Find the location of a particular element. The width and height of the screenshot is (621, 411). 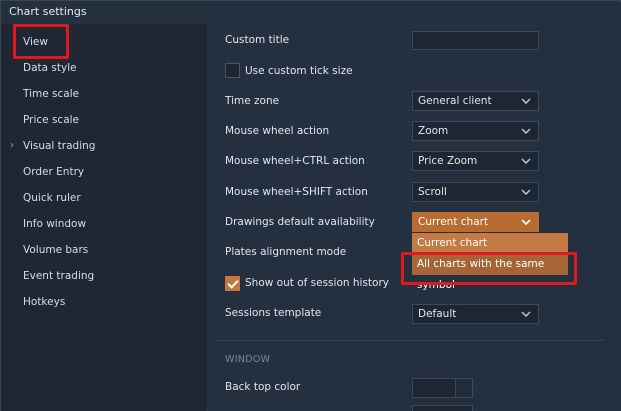

sidebar-item-visual-trading: › Visual trading is located at coordinates (104, 146).